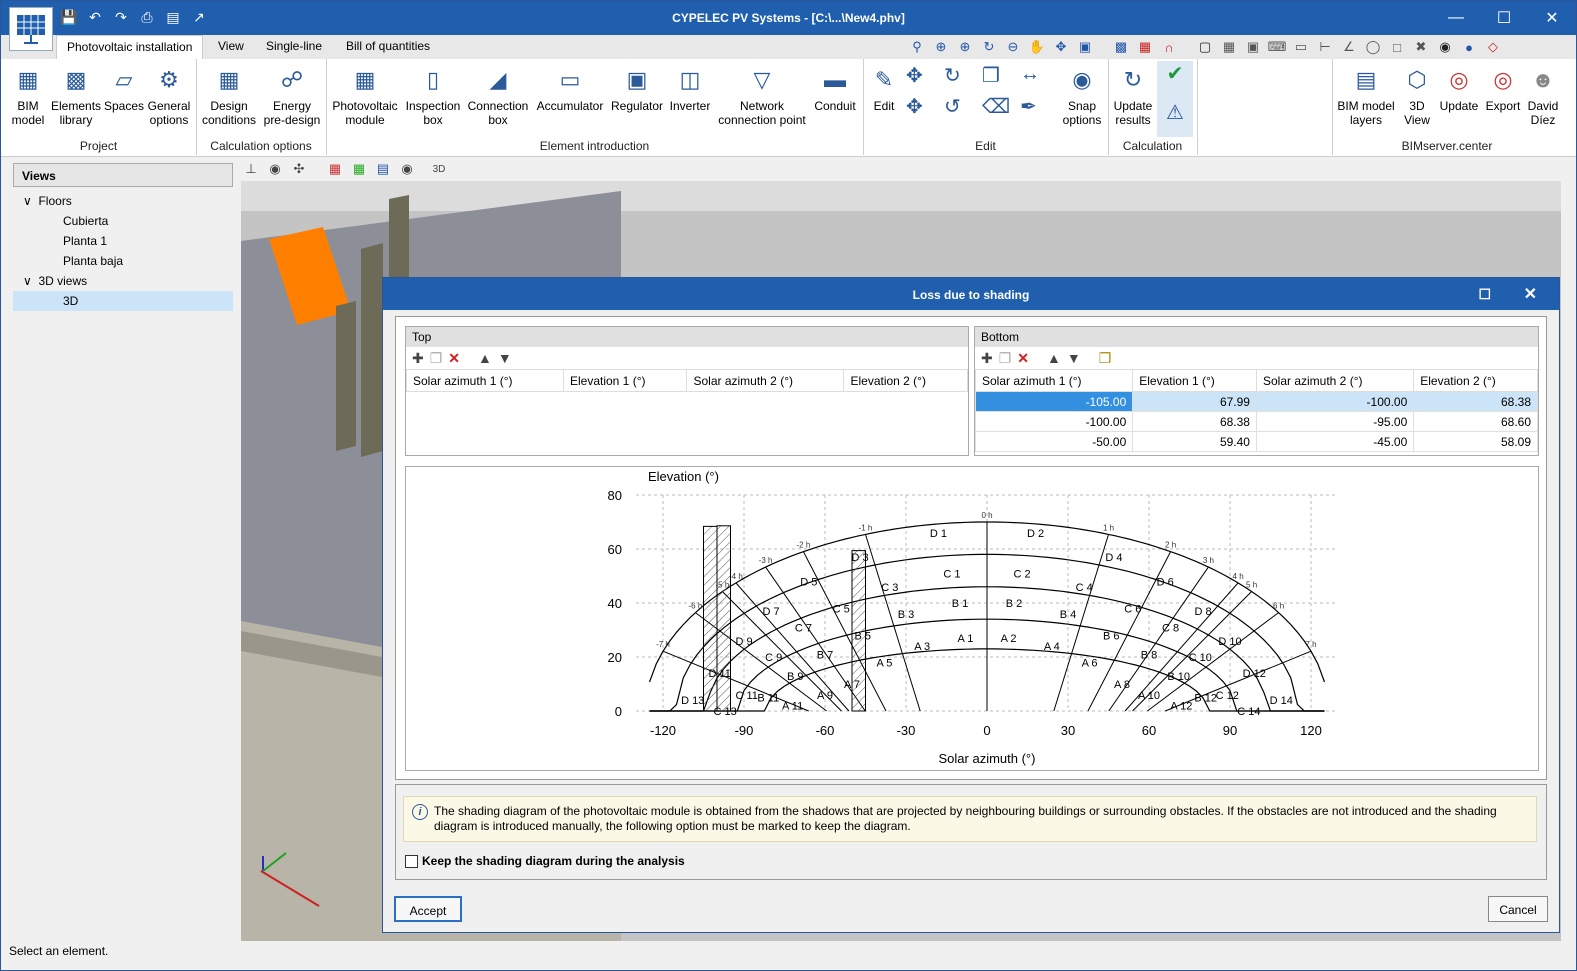 The width and height of the screenshot is (1577, 971). I want to click on book-icon: ◇, so click(1493, 47).